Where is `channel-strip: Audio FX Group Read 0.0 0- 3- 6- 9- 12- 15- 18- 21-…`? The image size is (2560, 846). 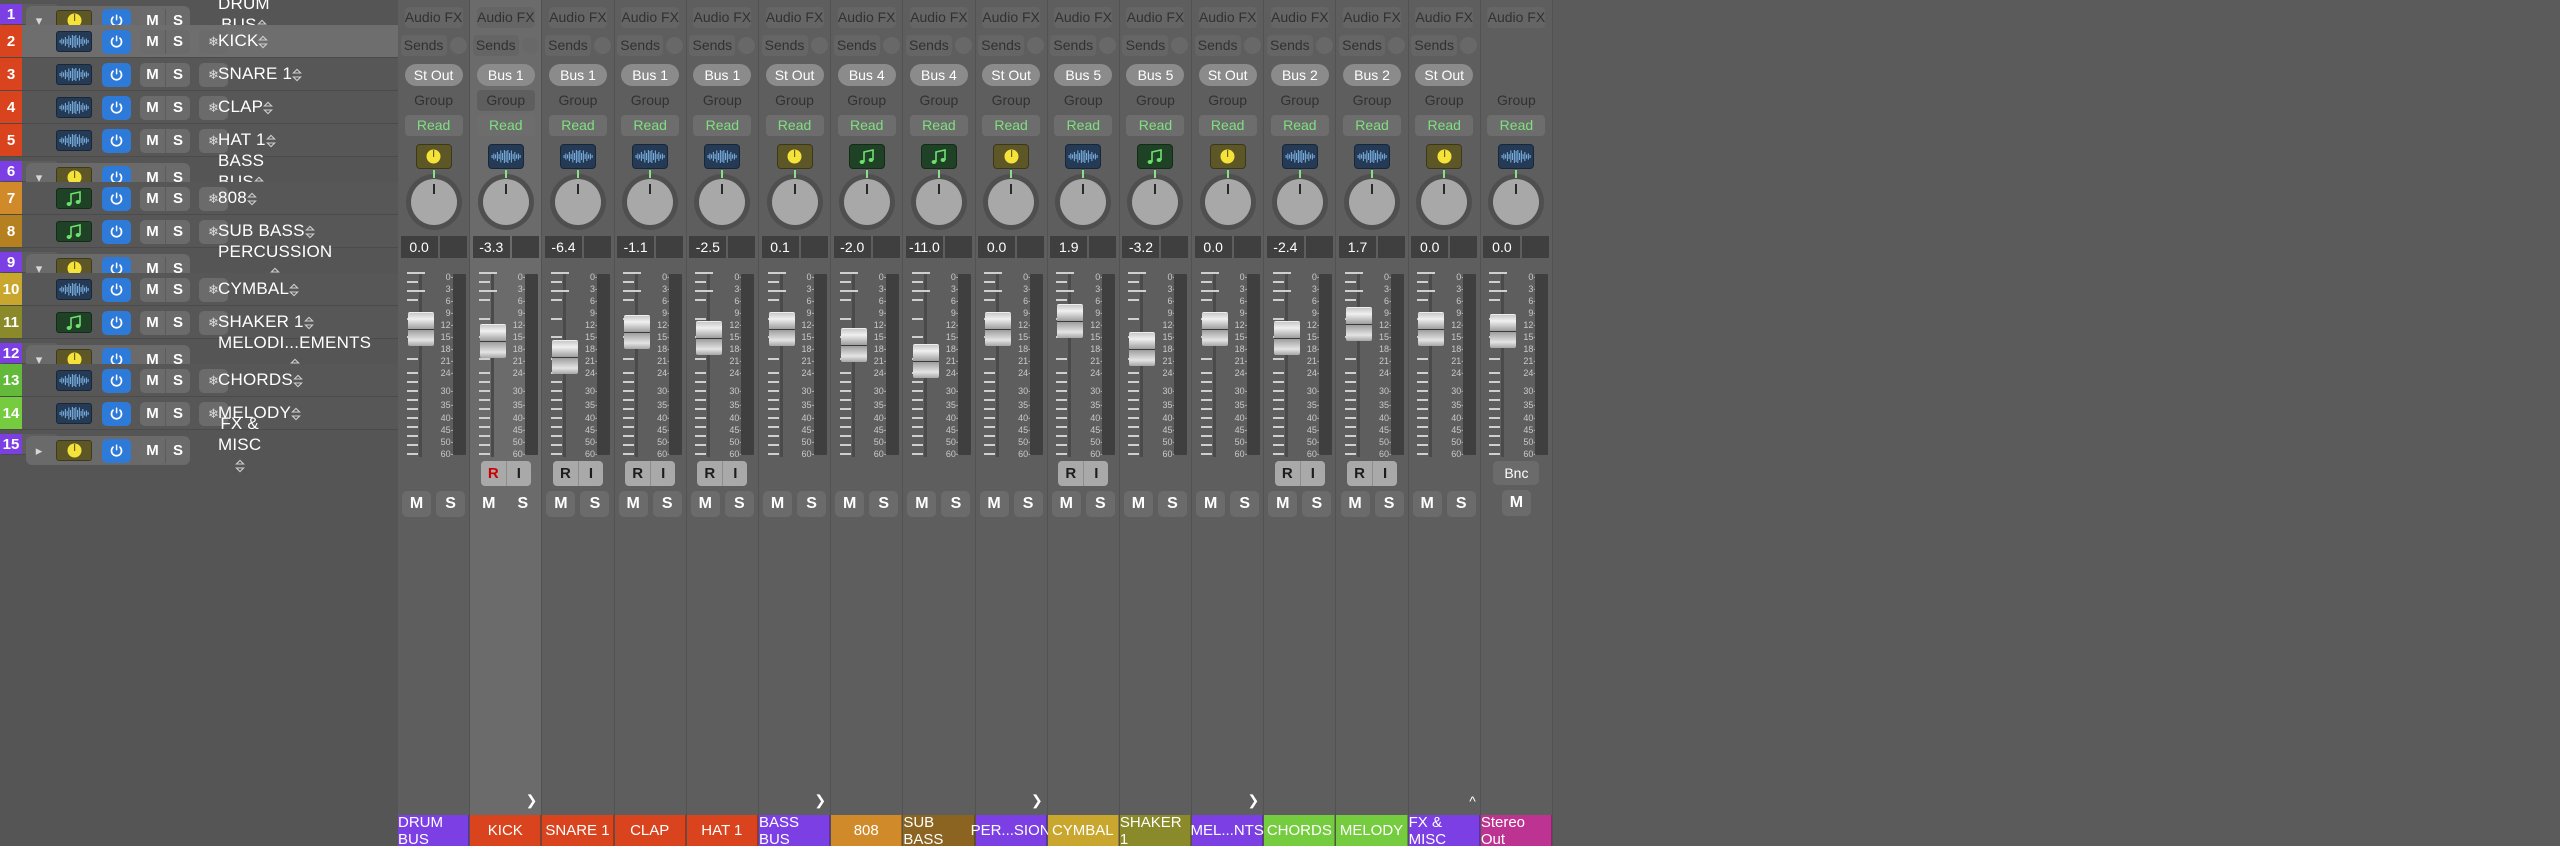
channel-strip: Audio FX Group Read 0.0 0- 3- 6- 9- 12- 15- 18- 21-… is located at coordinates (1516, 423).